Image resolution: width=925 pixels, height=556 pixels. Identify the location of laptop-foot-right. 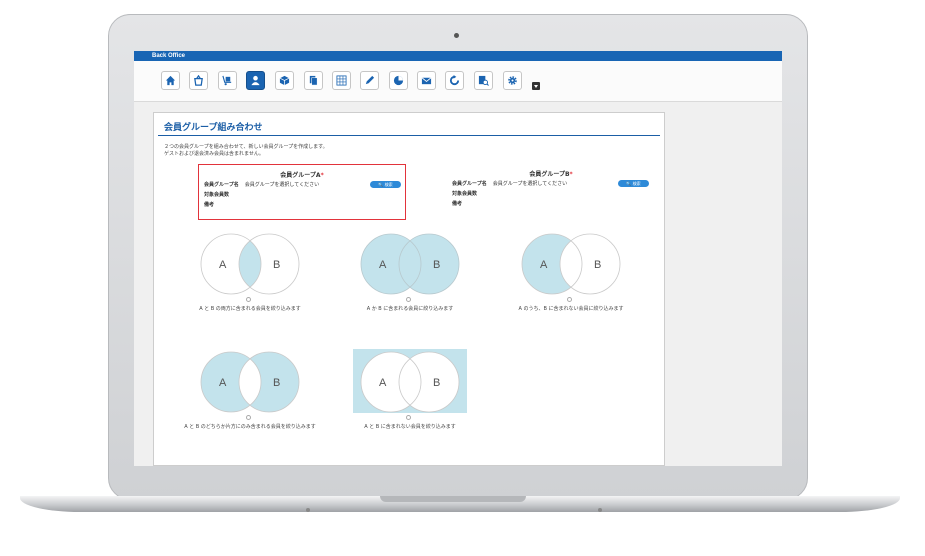
(600, 510).